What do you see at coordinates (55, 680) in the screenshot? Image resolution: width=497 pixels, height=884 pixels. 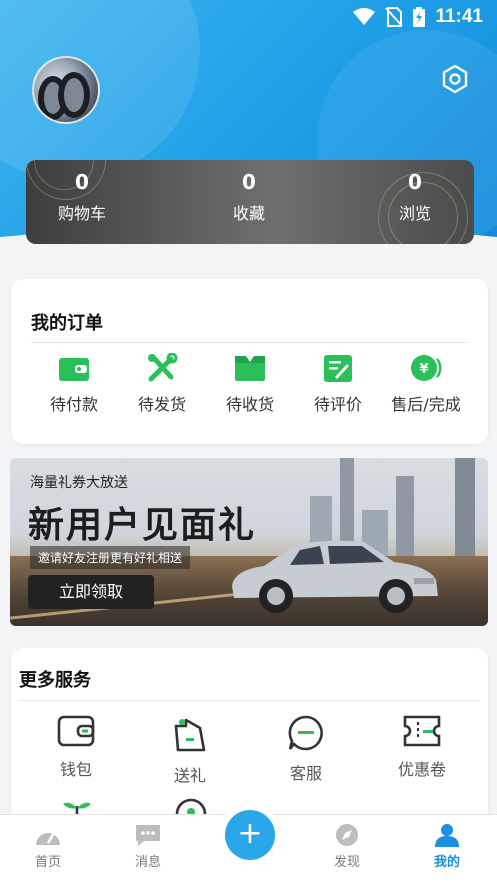 I see `services-title: 更多服务` at bounding box center [55, 680].